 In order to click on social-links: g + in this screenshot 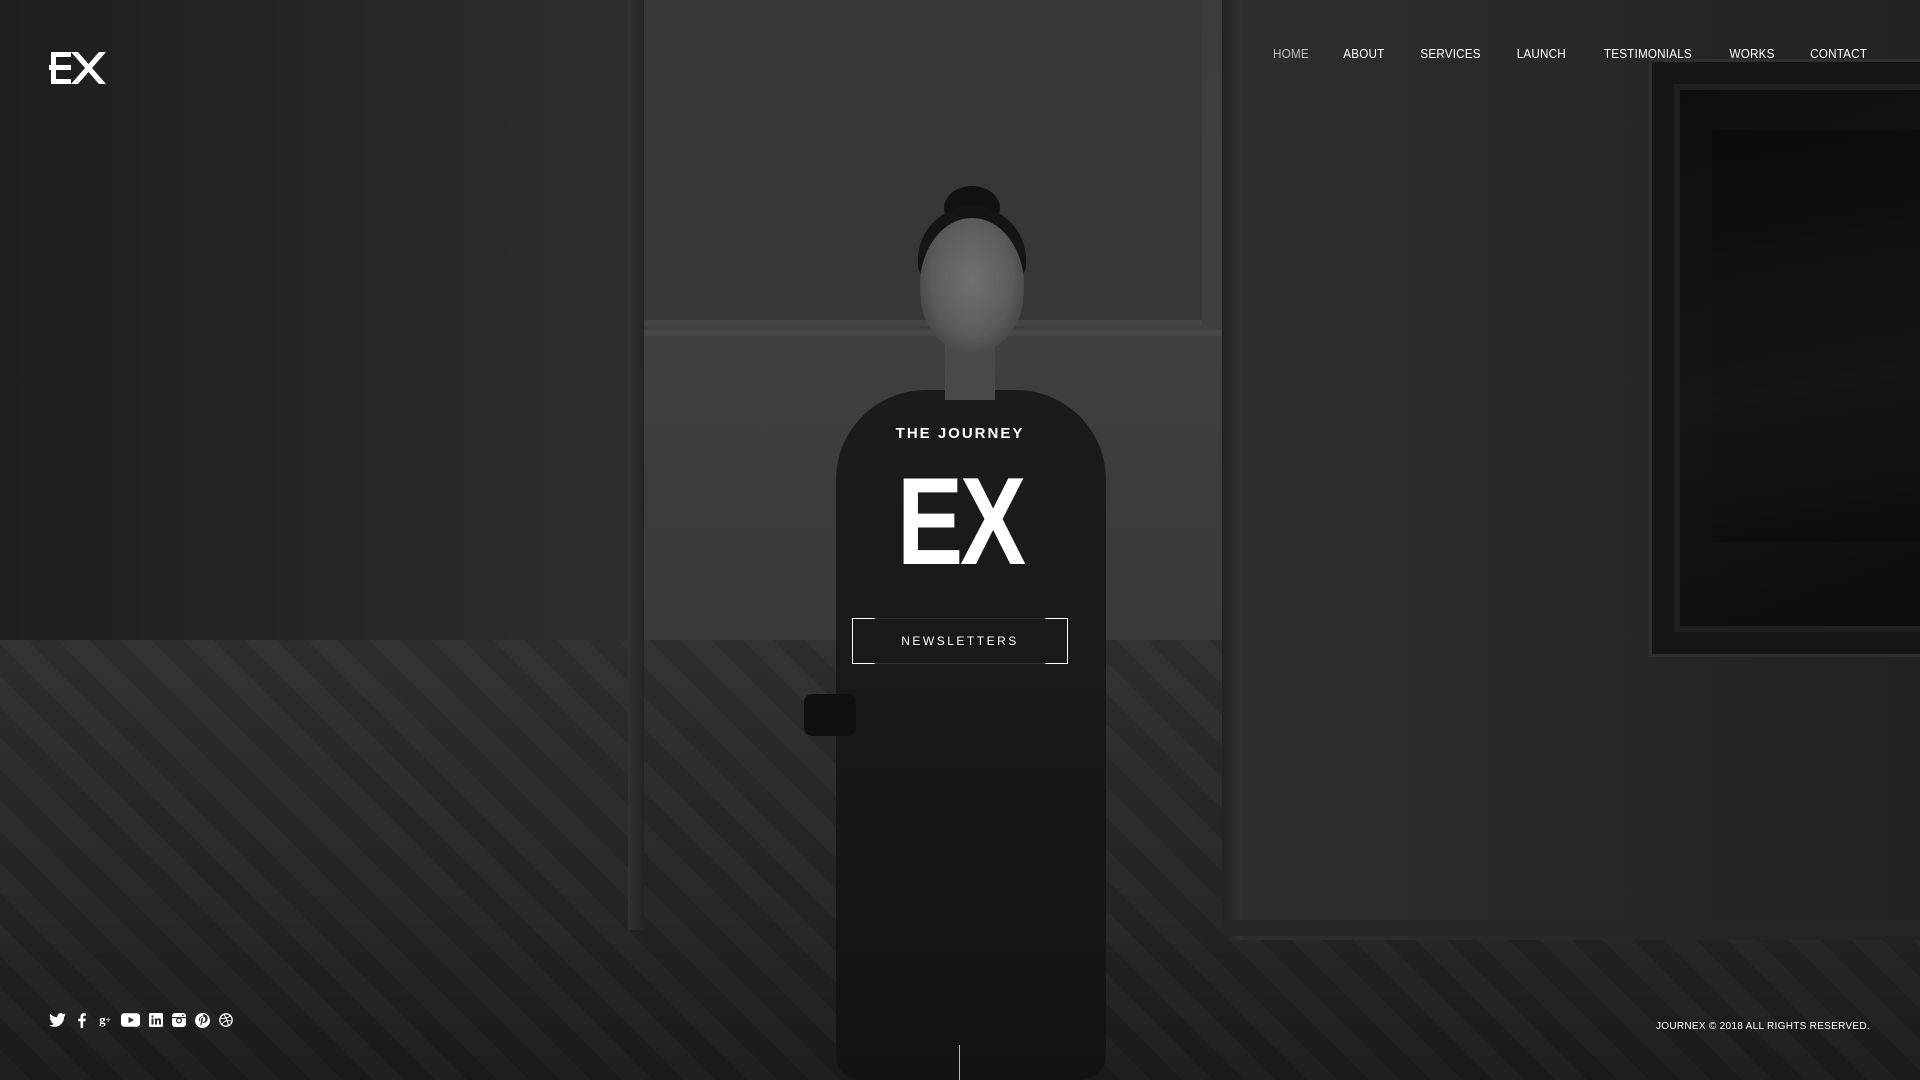, I will do `click(141, 1020)`.